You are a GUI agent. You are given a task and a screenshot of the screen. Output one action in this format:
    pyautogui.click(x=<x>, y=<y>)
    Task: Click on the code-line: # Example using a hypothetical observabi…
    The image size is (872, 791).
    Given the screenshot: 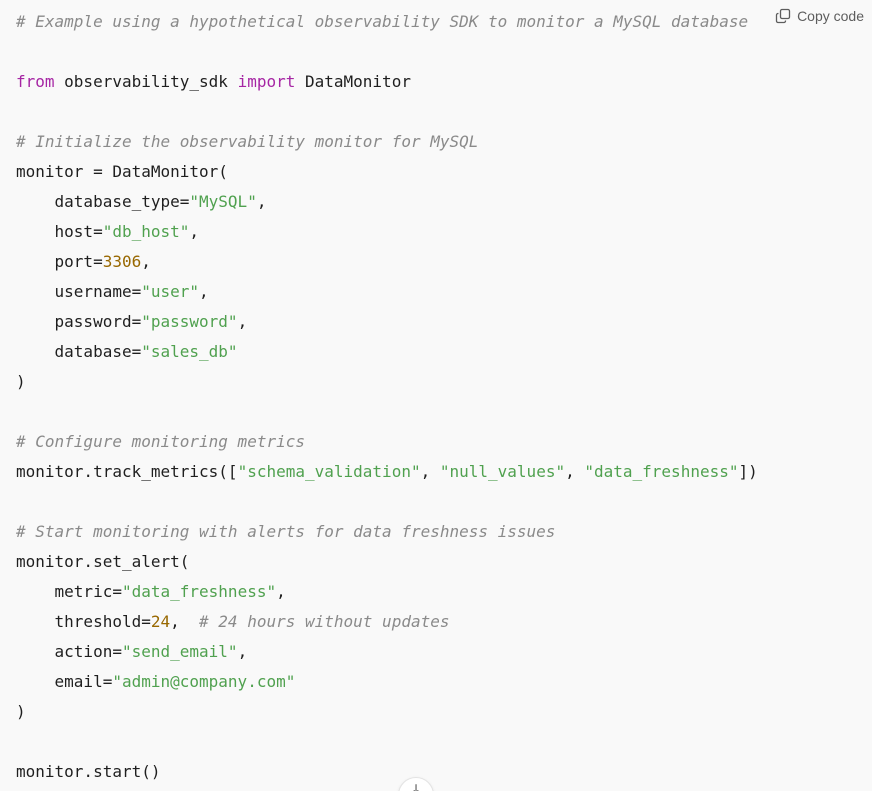 What is the action you would take?
    pyautogui.click(x=387, y=22)
    